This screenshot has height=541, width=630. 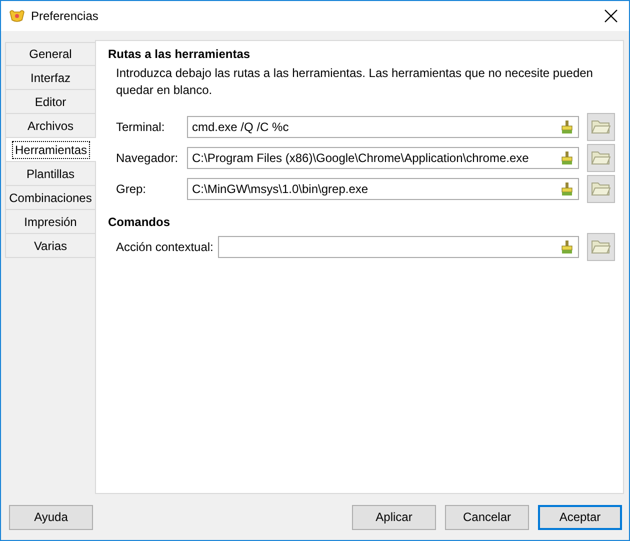 What do you see at coordinates (50, 102) in the screenshot?
I see `sidebar-tab: Editor` at bounding box center [50, 102].